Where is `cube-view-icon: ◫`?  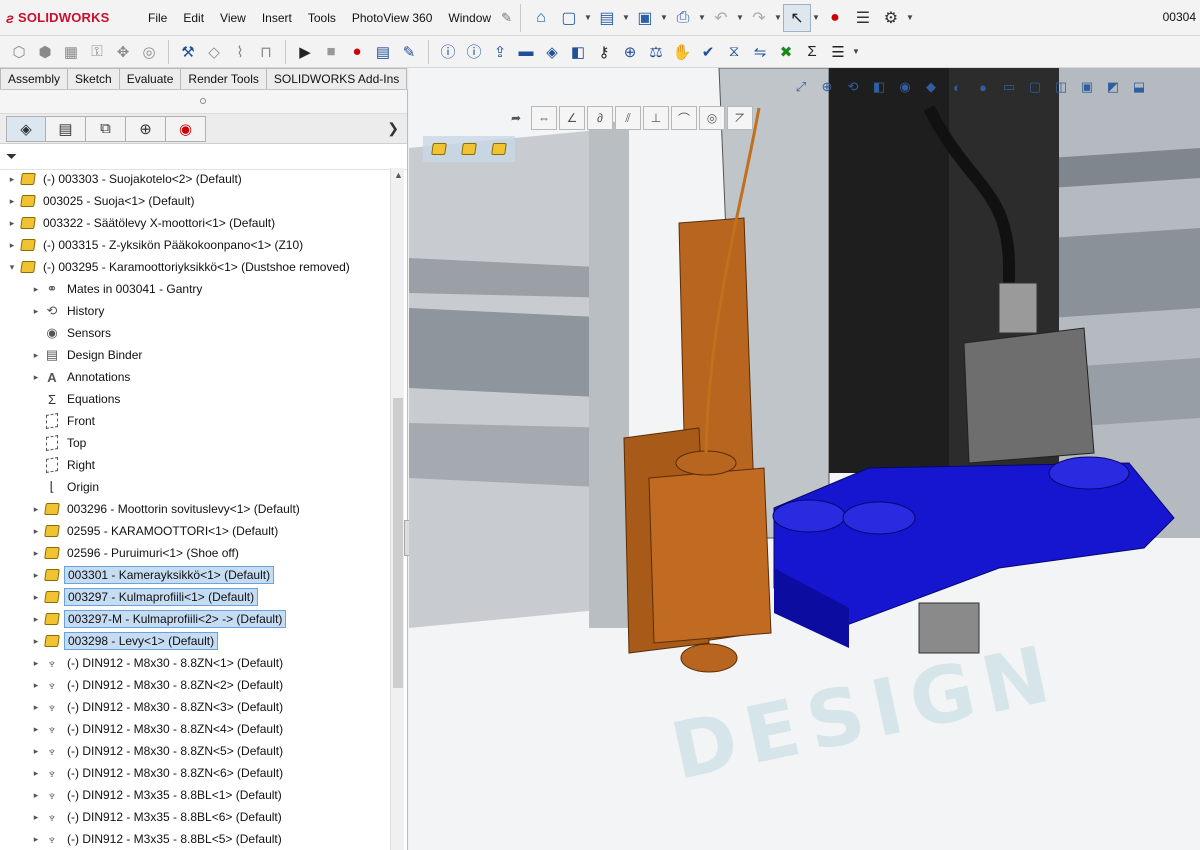 cube-view-icon: ◫ is located at coordinates (1061, 87).